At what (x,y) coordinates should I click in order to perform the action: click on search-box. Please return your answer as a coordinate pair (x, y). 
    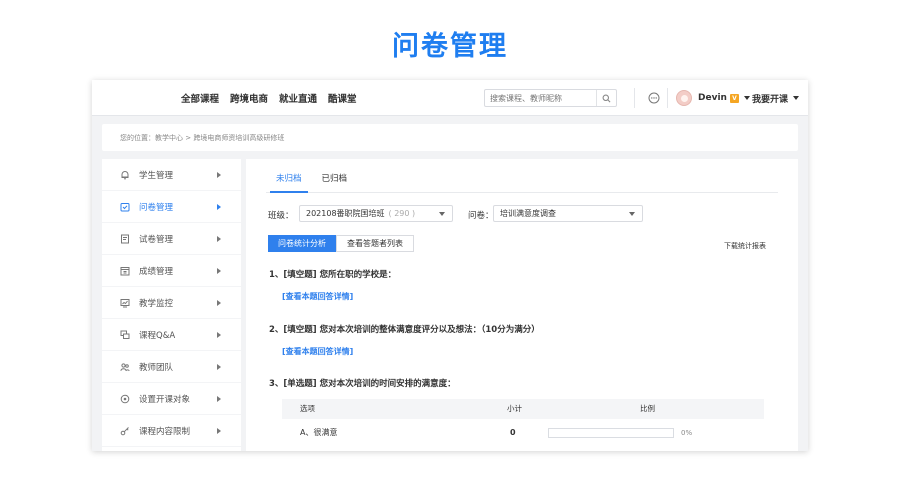
    Looking at the image, I should click on (550, 98).